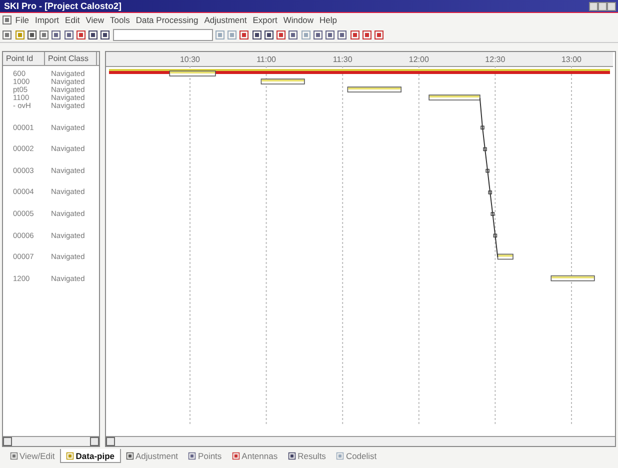 The height and width of the screenshot is (468, 618). I want to click on menu-item: Window, so click(298, 20).